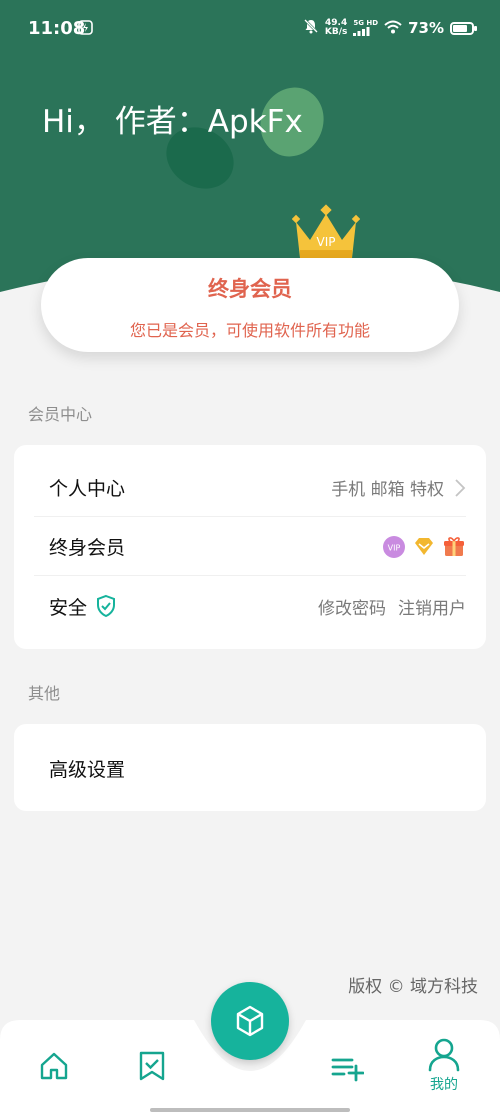 The width and height of the screenshot is (500, 1115). I want to click on vip-badge-icon: VIP, so click(394, 546).